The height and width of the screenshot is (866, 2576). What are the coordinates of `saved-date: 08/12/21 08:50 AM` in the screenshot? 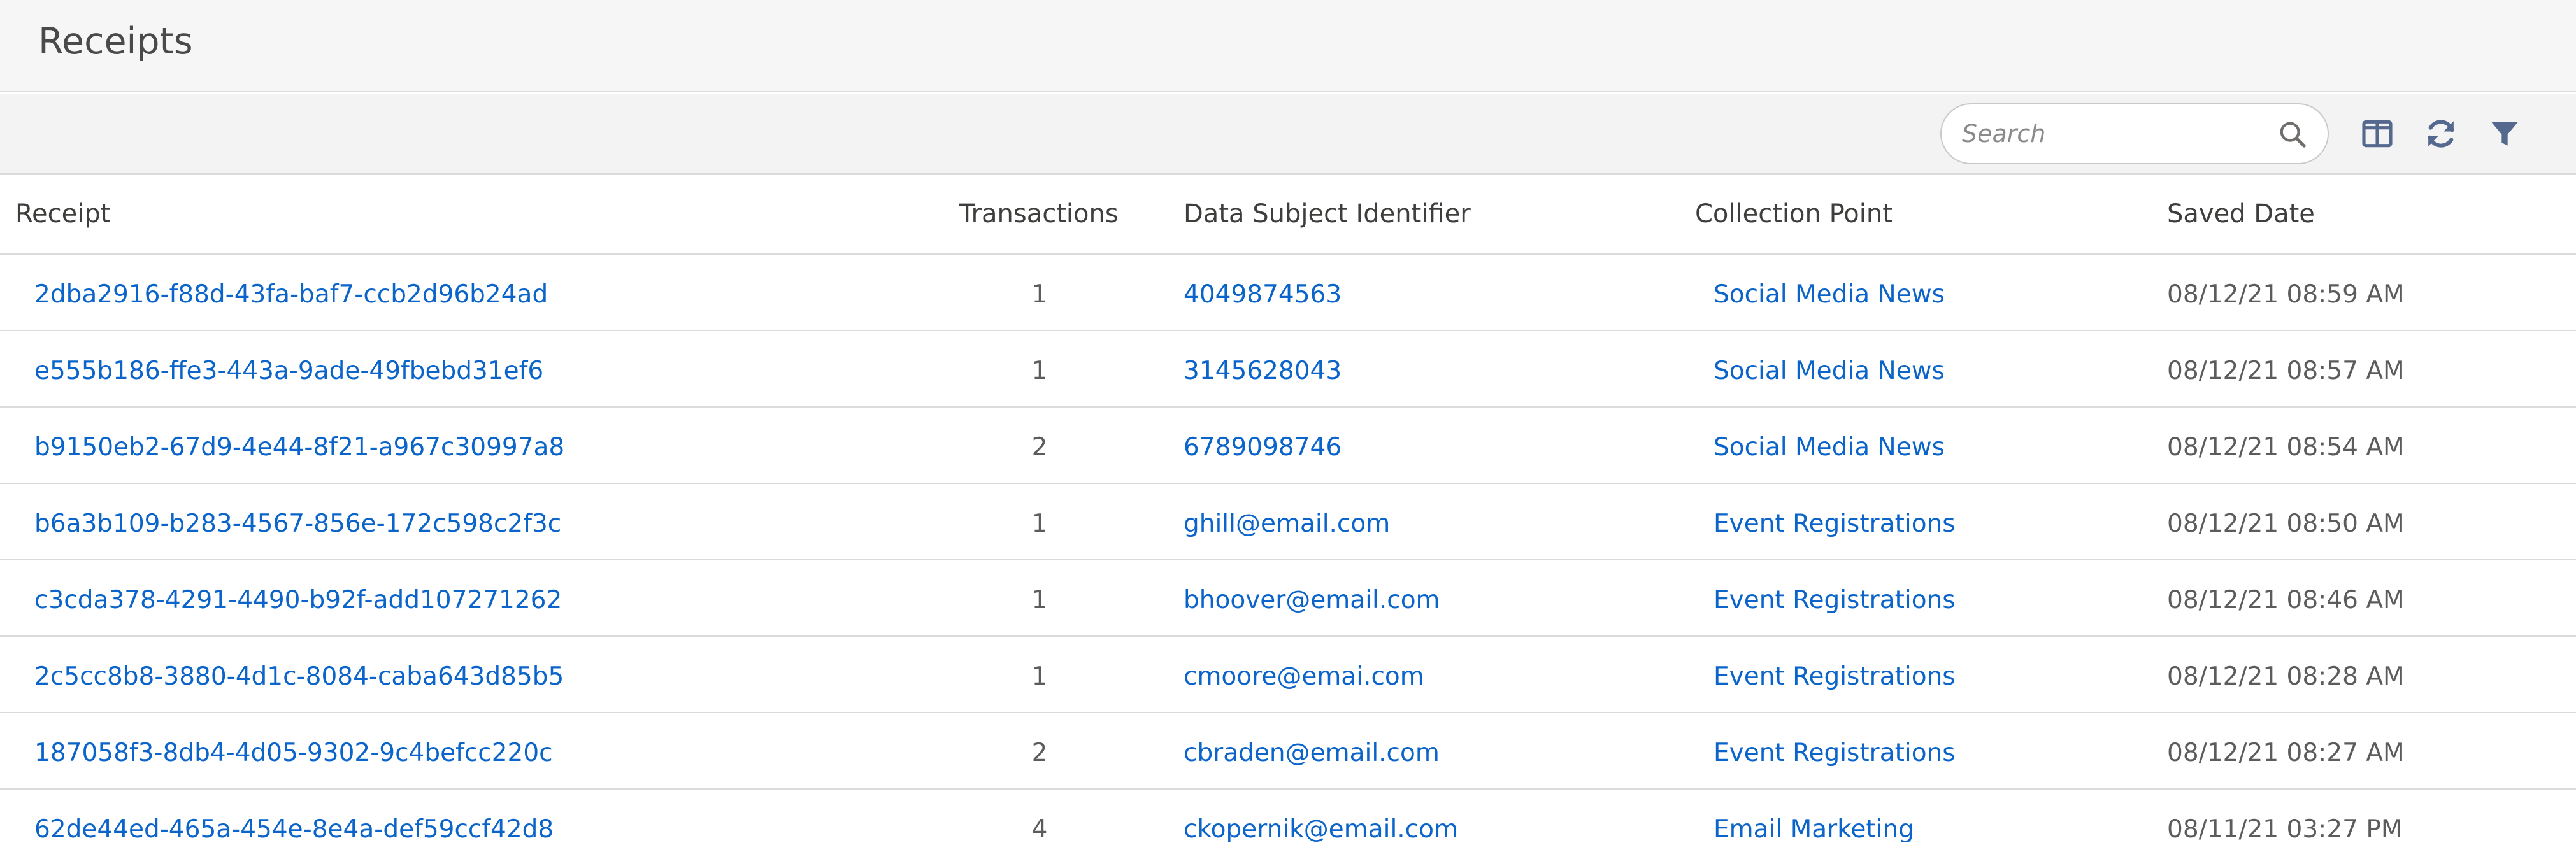 It's located at (2286, 523).